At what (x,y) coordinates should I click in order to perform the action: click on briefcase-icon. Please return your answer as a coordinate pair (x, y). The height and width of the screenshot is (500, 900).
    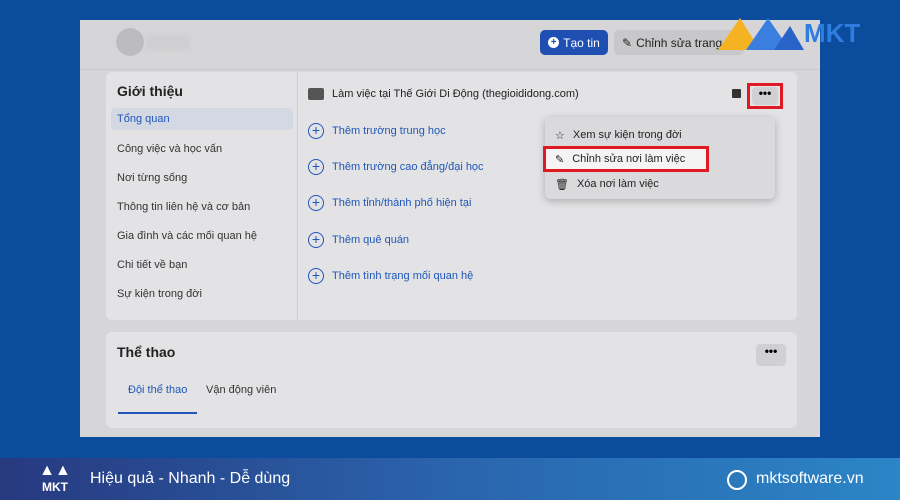
    Looking at the image, I should click on (316, 94).